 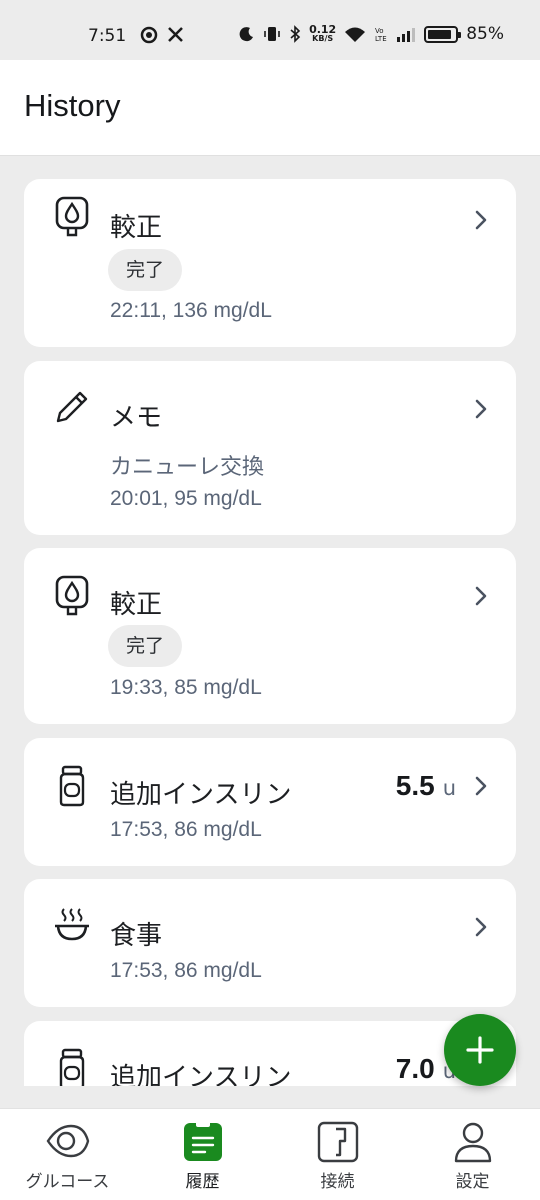 What do you see at coordinates (68, 1141) in the screenshot?
I see `glucose-eye-icon` at bounding box center [68, 1141].